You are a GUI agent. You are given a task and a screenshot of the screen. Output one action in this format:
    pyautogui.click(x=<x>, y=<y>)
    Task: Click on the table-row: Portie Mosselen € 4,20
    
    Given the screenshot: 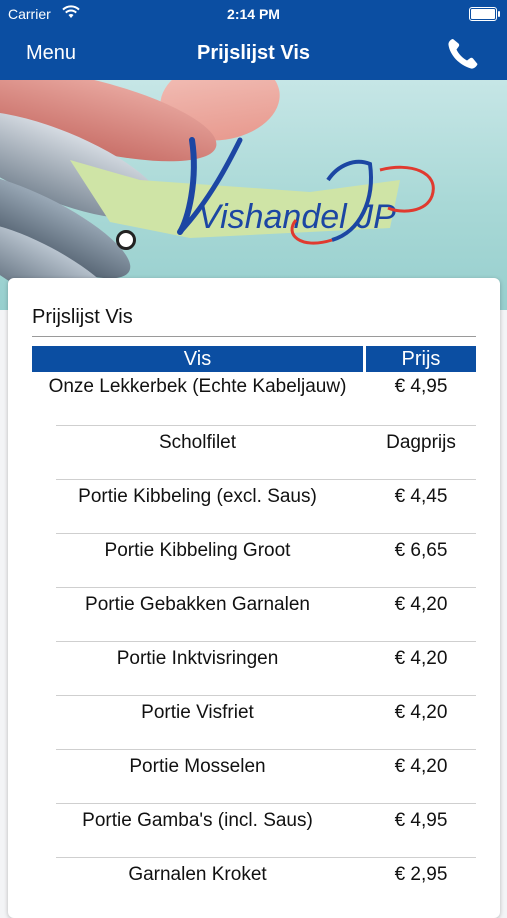 What is the action you would take?
    pyautogui.click(x=254, y=777)
    